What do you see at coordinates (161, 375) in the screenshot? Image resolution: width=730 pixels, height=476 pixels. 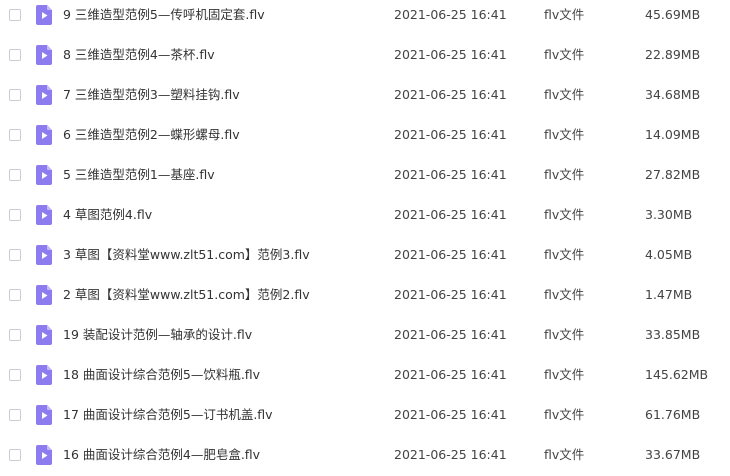 I see `file-name: 18 曲面设计综合范例5—饮料瓶.flv` at bounding box center [161, 375].